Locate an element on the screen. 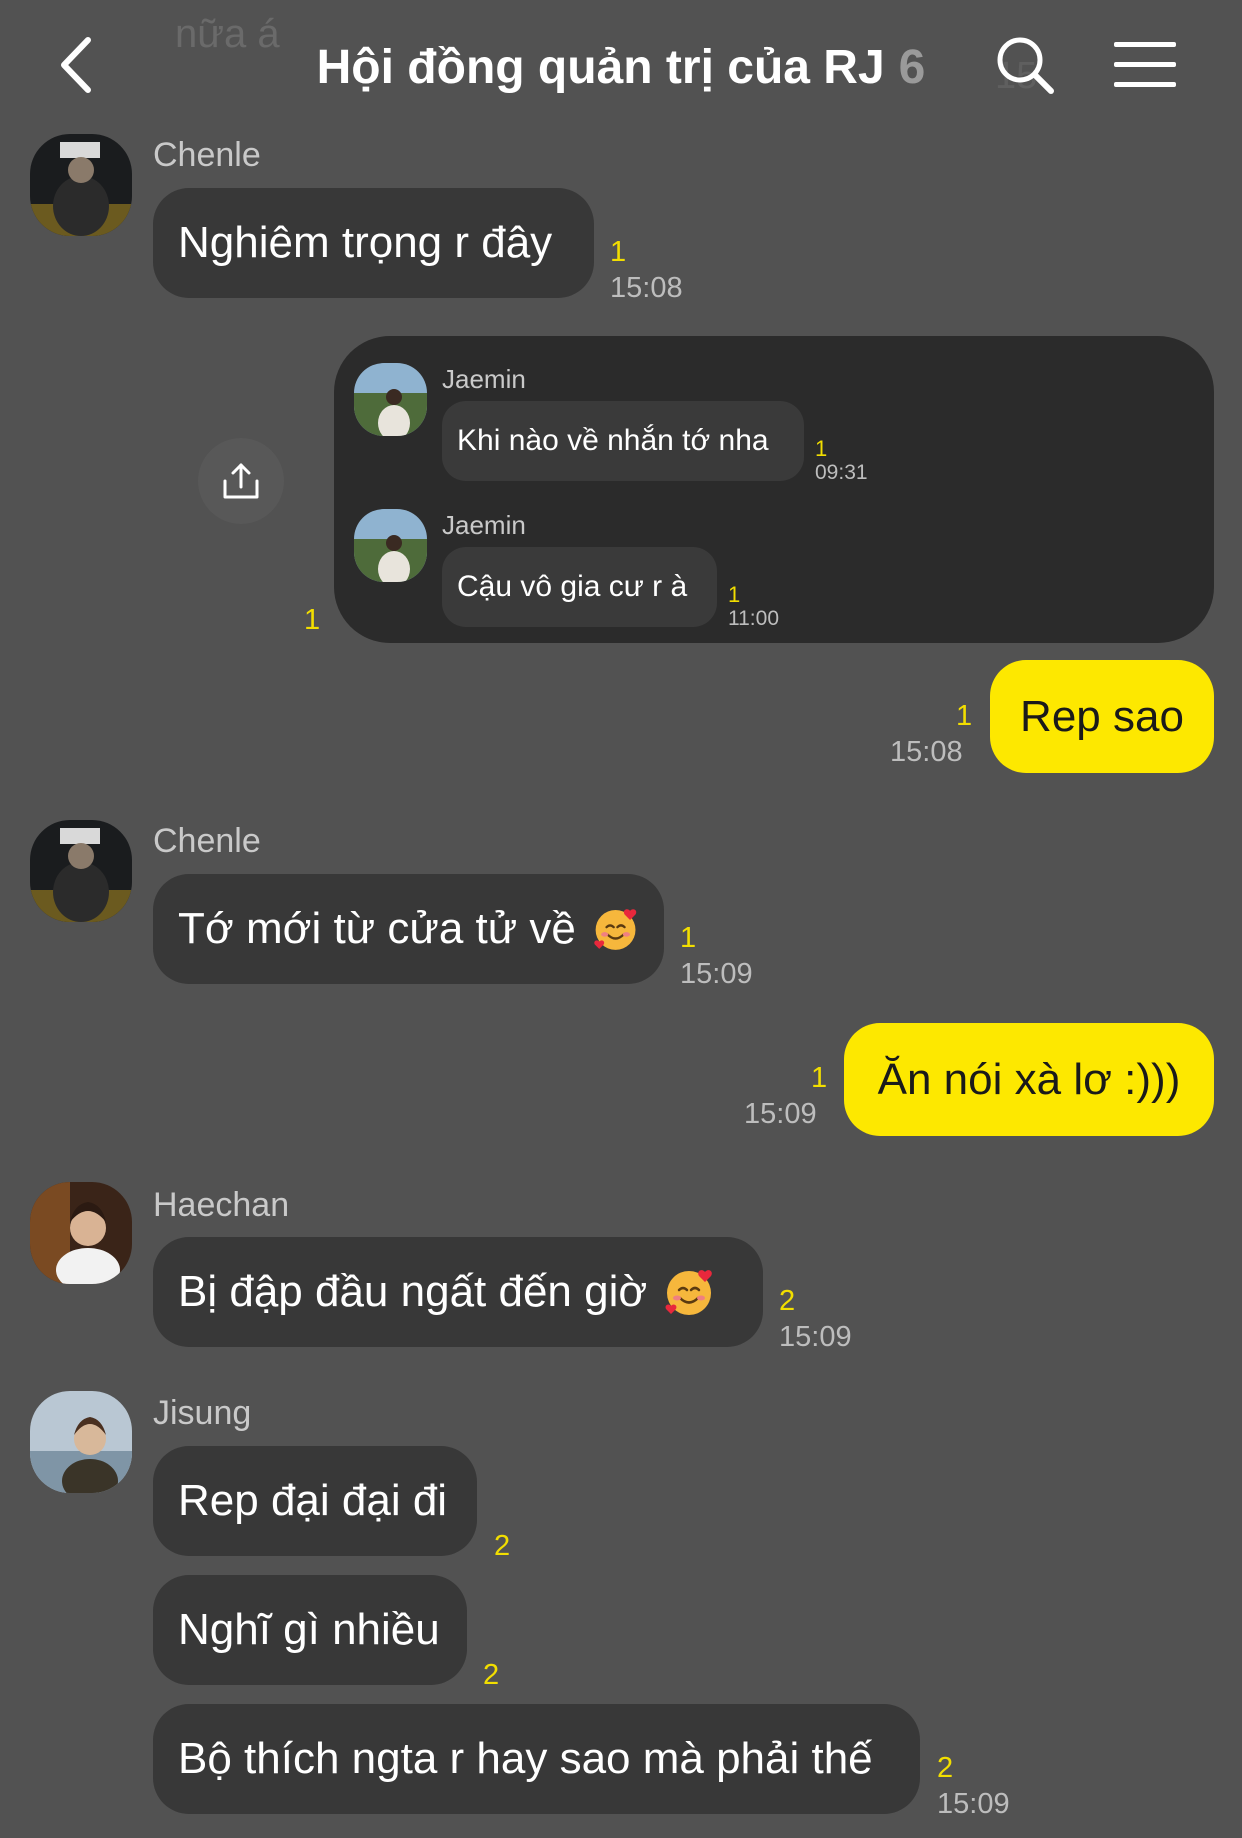 Image resolution: width=1242 pixels, height=1838 pixels. message-text: Rep đại đại đi is located at coordinates (313, 1500).